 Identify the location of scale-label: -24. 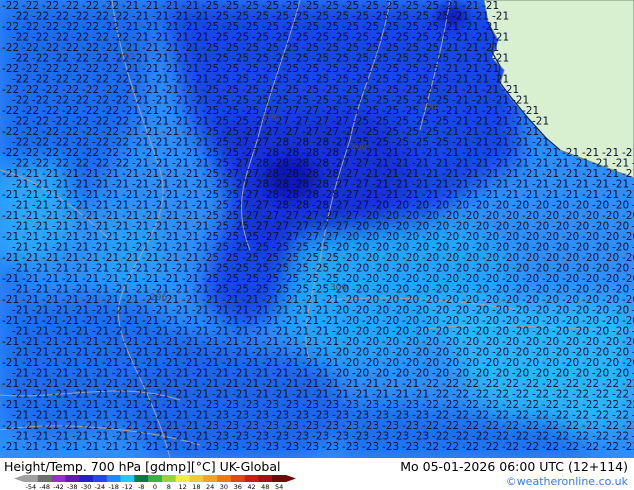
(100, 486).